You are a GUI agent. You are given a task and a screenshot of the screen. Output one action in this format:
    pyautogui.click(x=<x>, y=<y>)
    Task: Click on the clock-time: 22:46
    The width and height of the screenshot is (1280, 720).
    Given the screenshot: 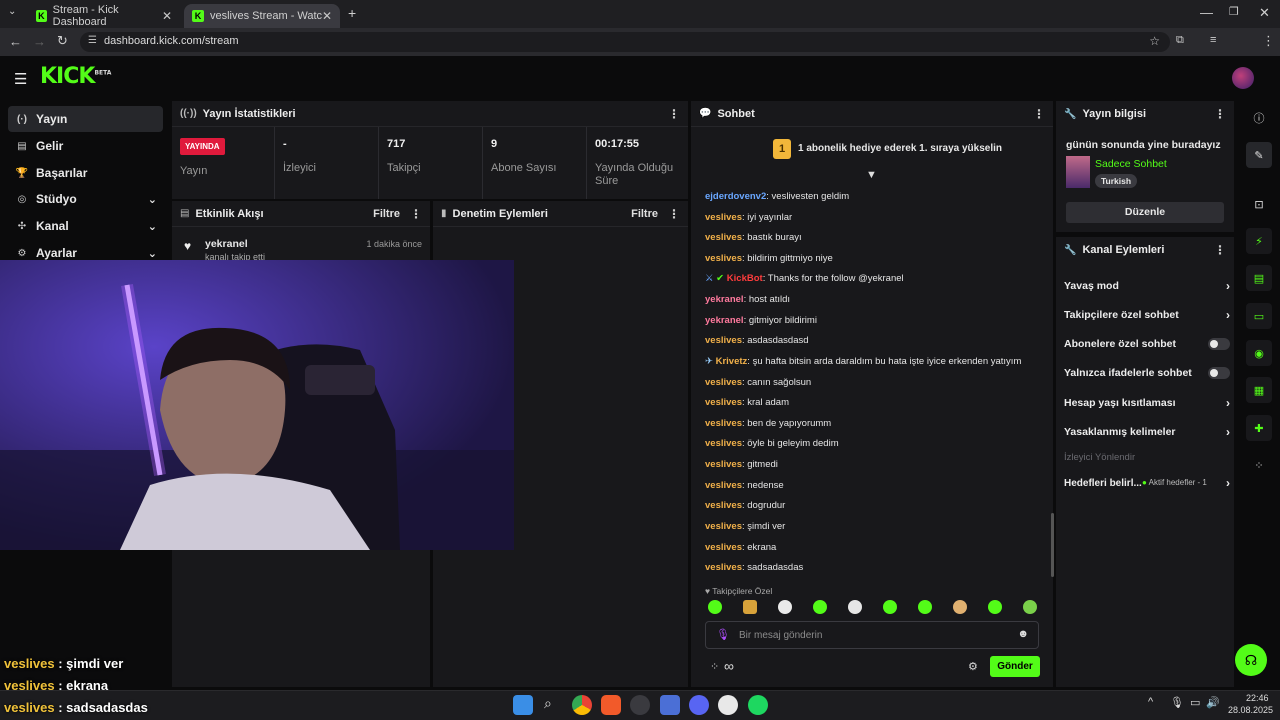 What is the action you would take?
    pyautogui.click(x=1257, y=698)
    